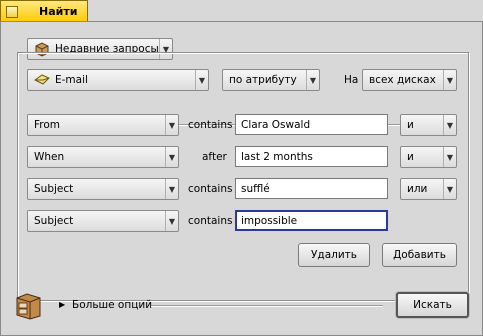  Describe the element at coordinates (47, 125) in the screenshot. I see `attribute-label: From` at that location.